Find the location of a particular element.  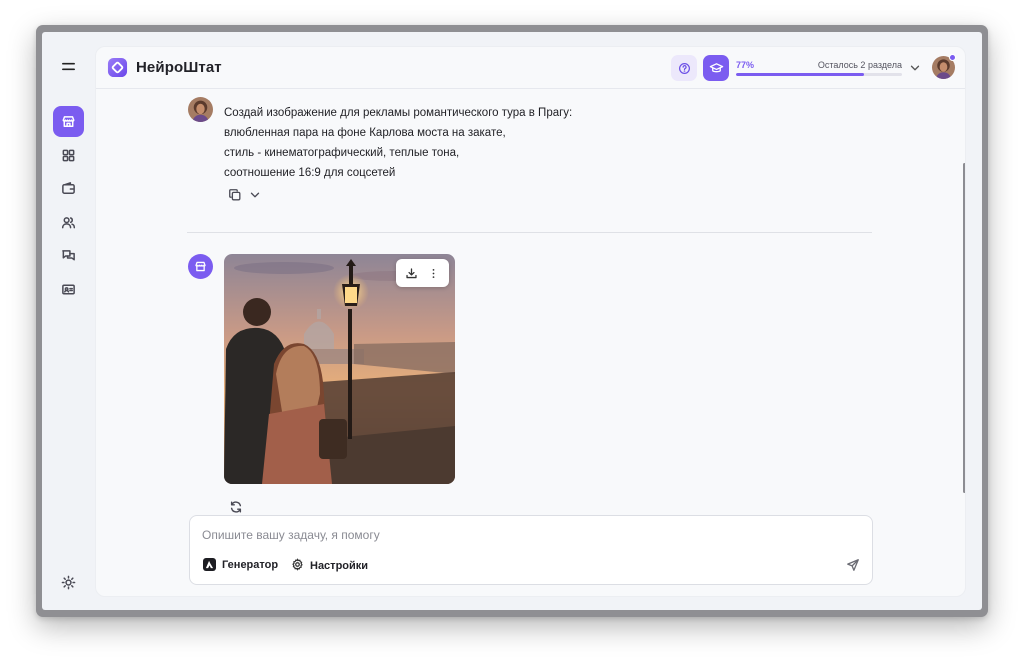

download-icon is located at coordinates (411, 273).